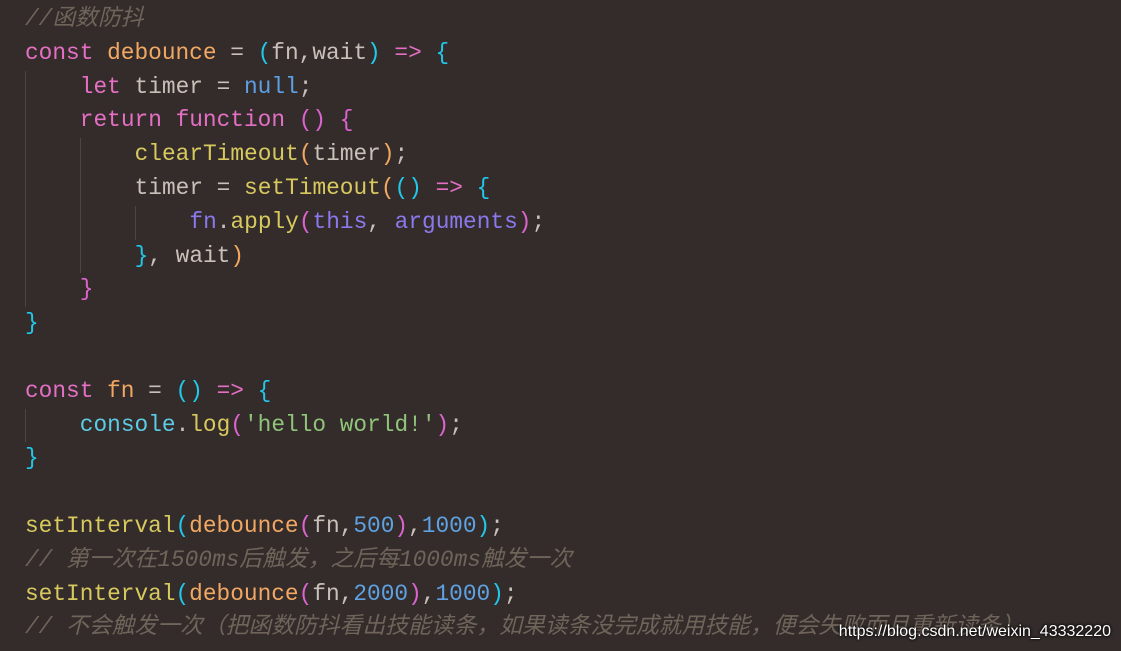  What do you see at coordinates (127, 120) in the screenshot?
I see `code-token: return` at bounding box center [127, 120].